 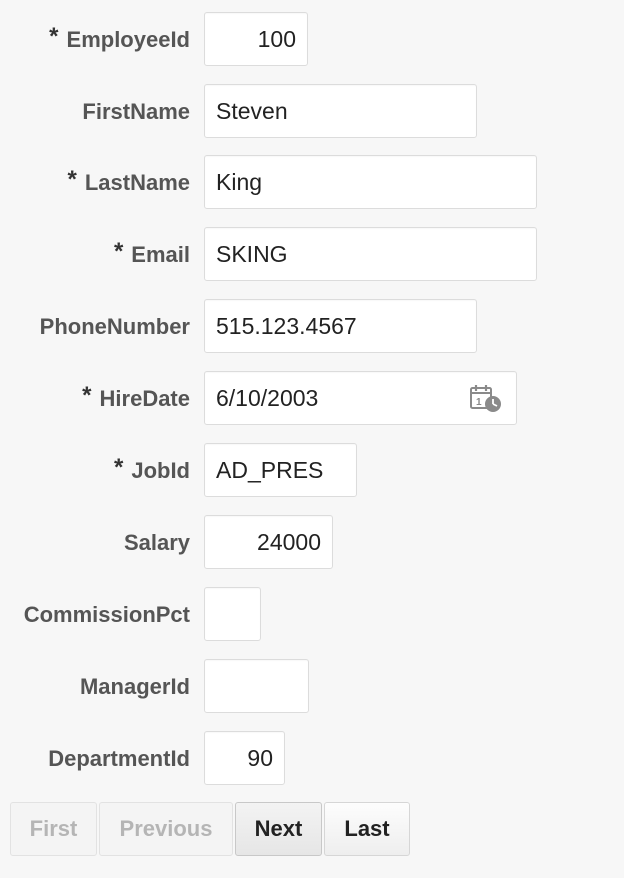 What do you see at coordinates (280, 470) in the screenshot?
I see `job-id-field: AD_PRES` at bounding box center [280, 470].